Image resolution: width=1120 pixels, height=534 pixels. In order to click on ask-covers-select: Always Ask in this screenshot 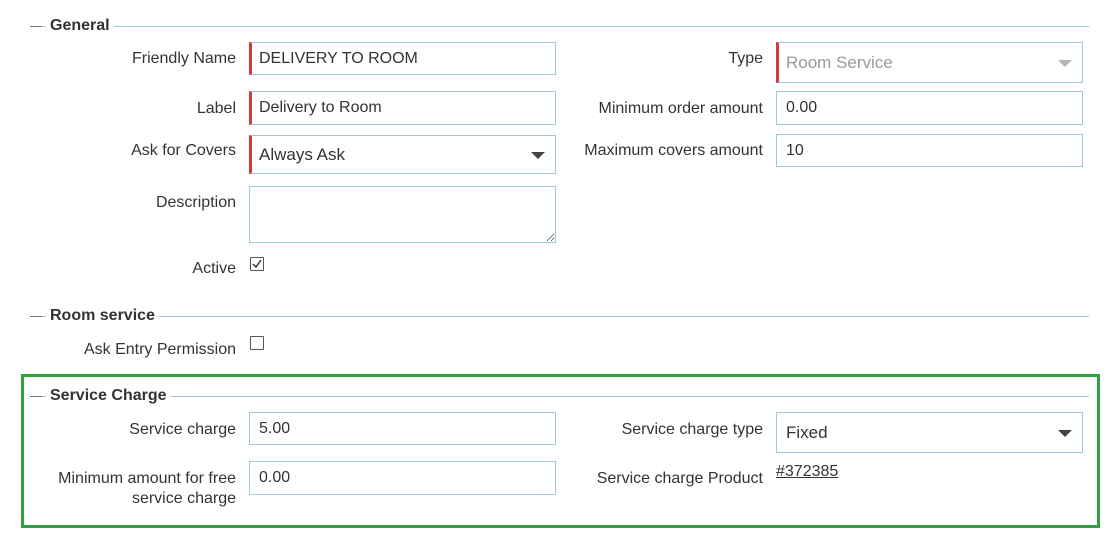, I will do `click(402, 154)`.